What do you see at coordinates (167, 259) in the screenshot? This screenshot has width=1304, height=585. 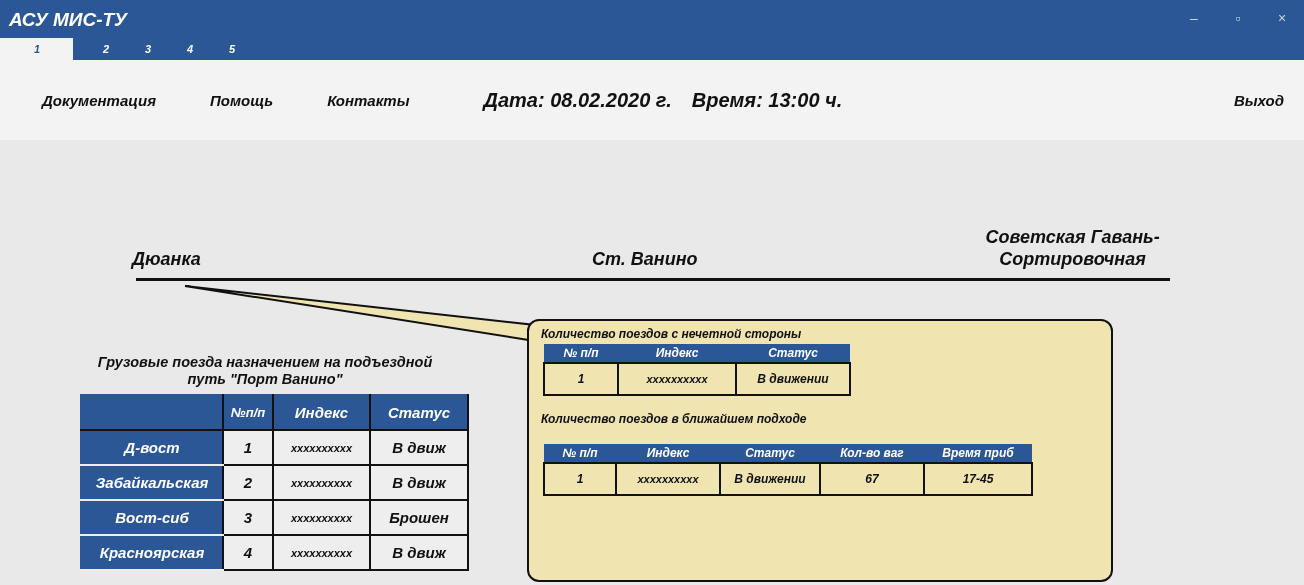 I see `station-label: Дюанка` at bounding box center [167, 259].